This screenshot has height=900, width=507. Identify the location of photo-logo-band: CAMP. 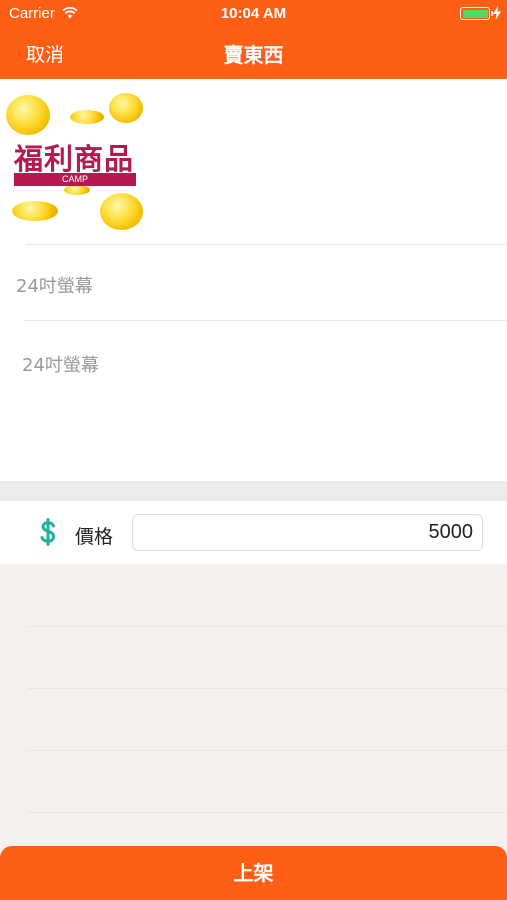
(75, 179).